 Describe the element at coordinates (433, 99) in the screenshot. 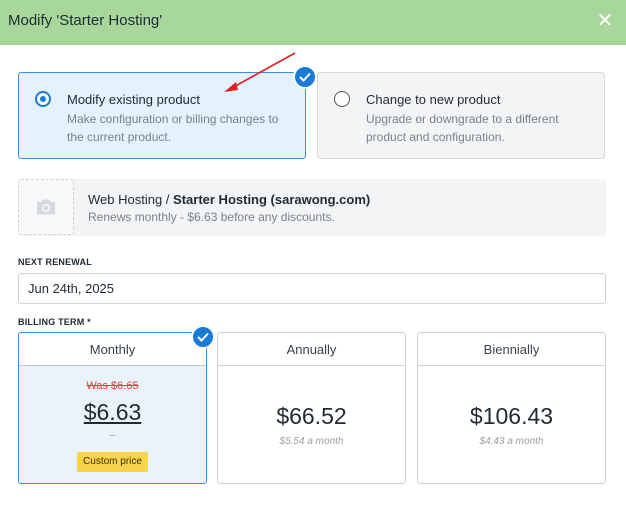

I see `option-title: Change to new product` at that location.